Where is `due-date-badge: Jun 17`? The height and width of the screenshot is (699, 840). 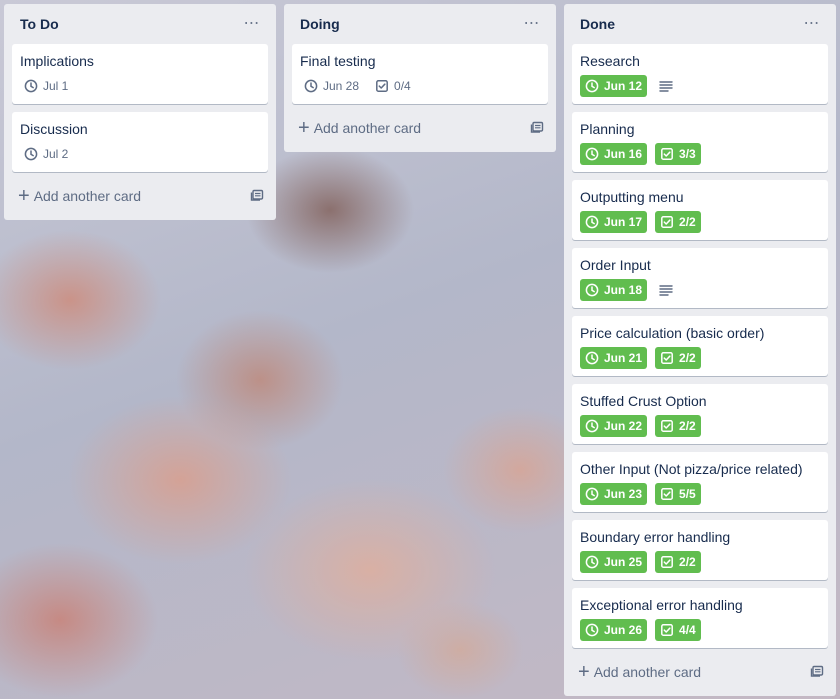 due-date-badge: Jun 17 is located at coordinates (614, 222).